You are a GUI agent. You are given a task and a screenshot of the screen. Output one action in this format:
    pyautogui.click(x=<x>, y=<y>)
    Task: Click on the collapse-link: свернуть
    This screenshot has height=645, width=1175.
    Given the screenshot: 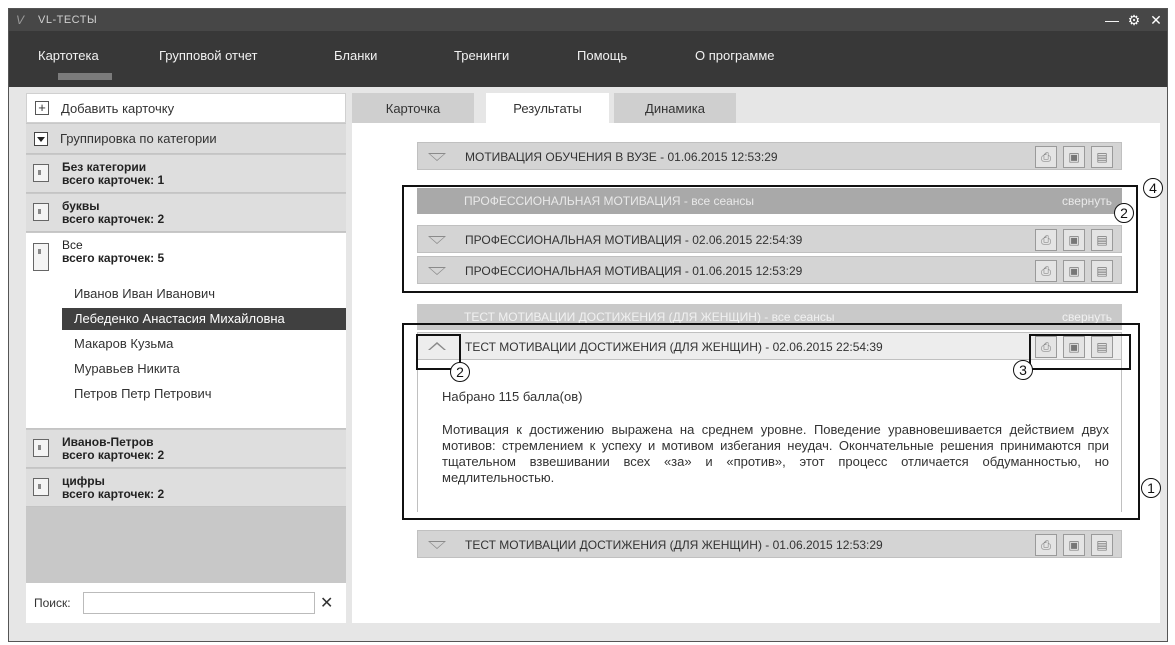 What is the action you would take?
    pyautogui.click(x=1087, y=317)
    